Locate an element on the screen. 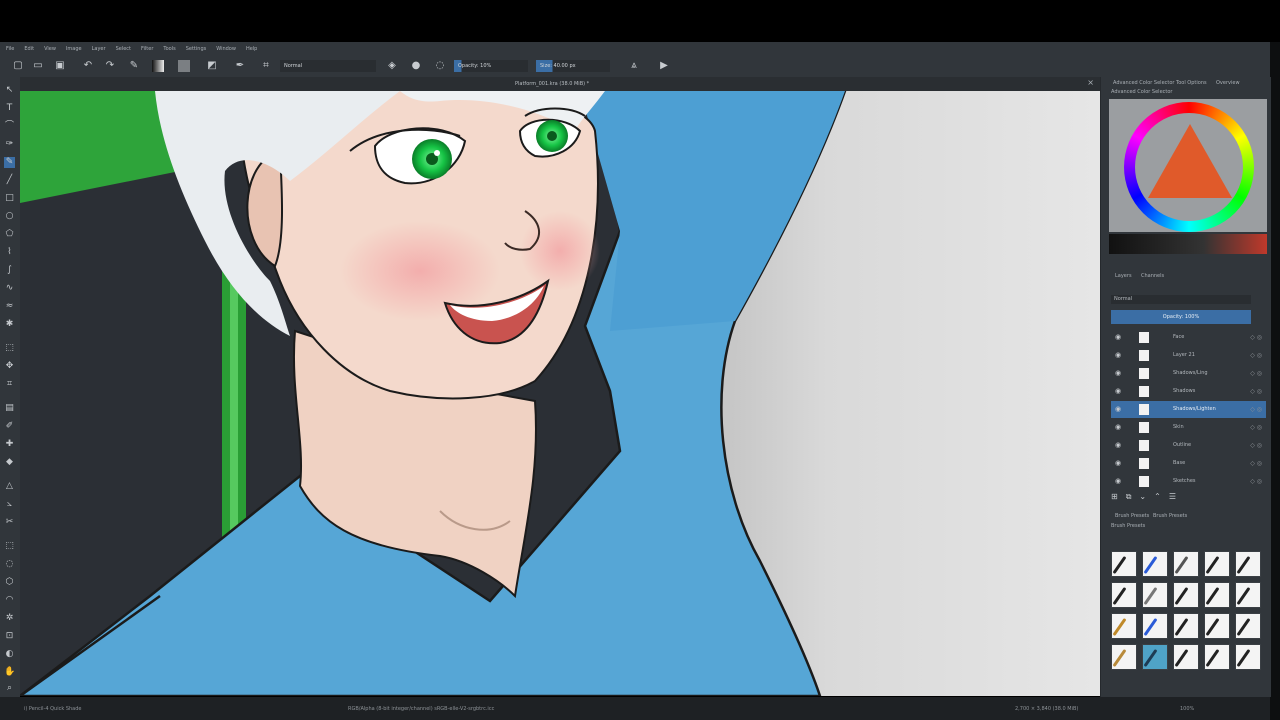 The height and width of the screenshot is (720, 1280). bezier-select-icon: ◐ is located at coordinates (9, 654).